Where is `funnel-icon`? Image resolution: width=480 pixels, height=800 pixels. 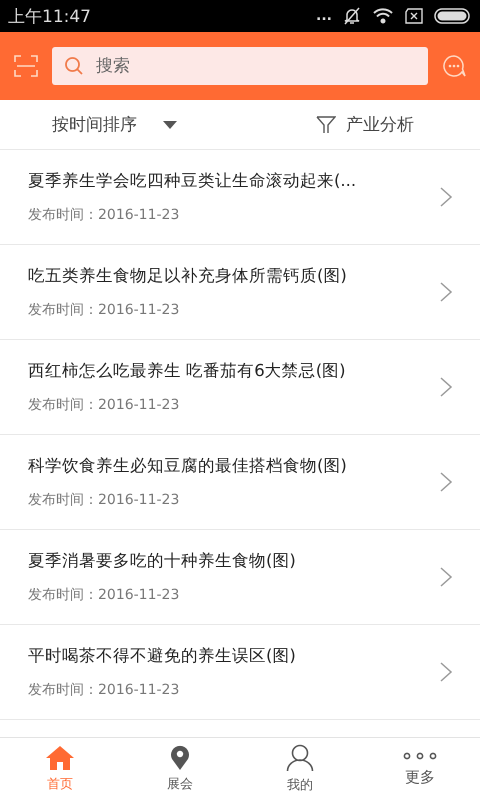
funnel-icon is located at coordinates (326, 124).